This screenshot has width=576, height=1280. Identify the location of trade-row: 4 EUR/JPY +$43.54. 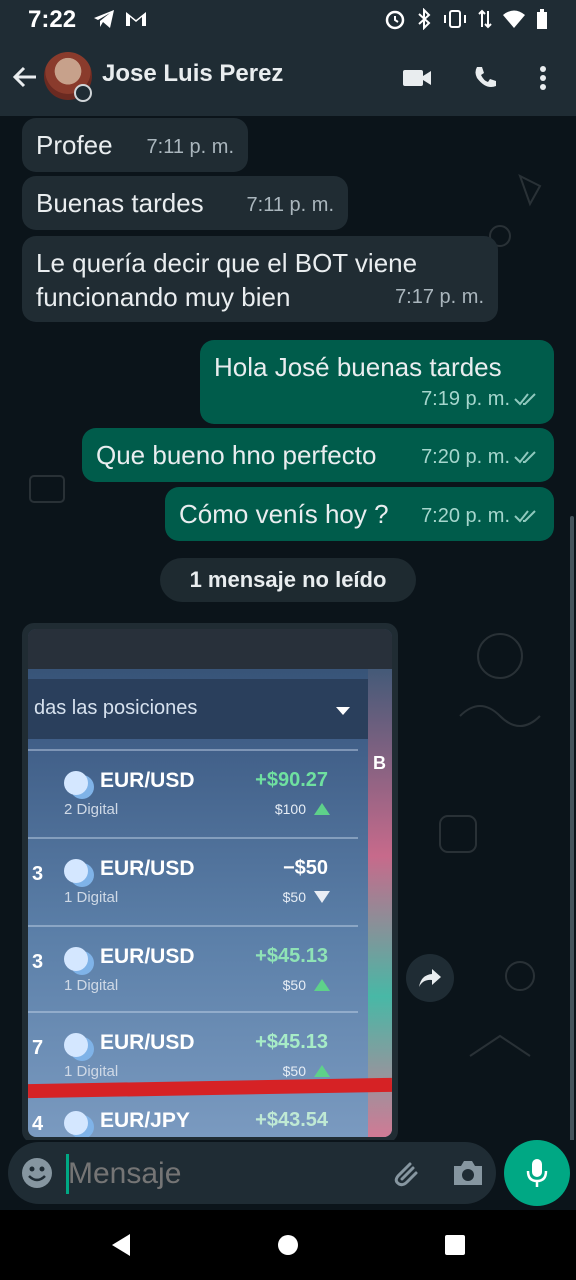
(180, 1122).